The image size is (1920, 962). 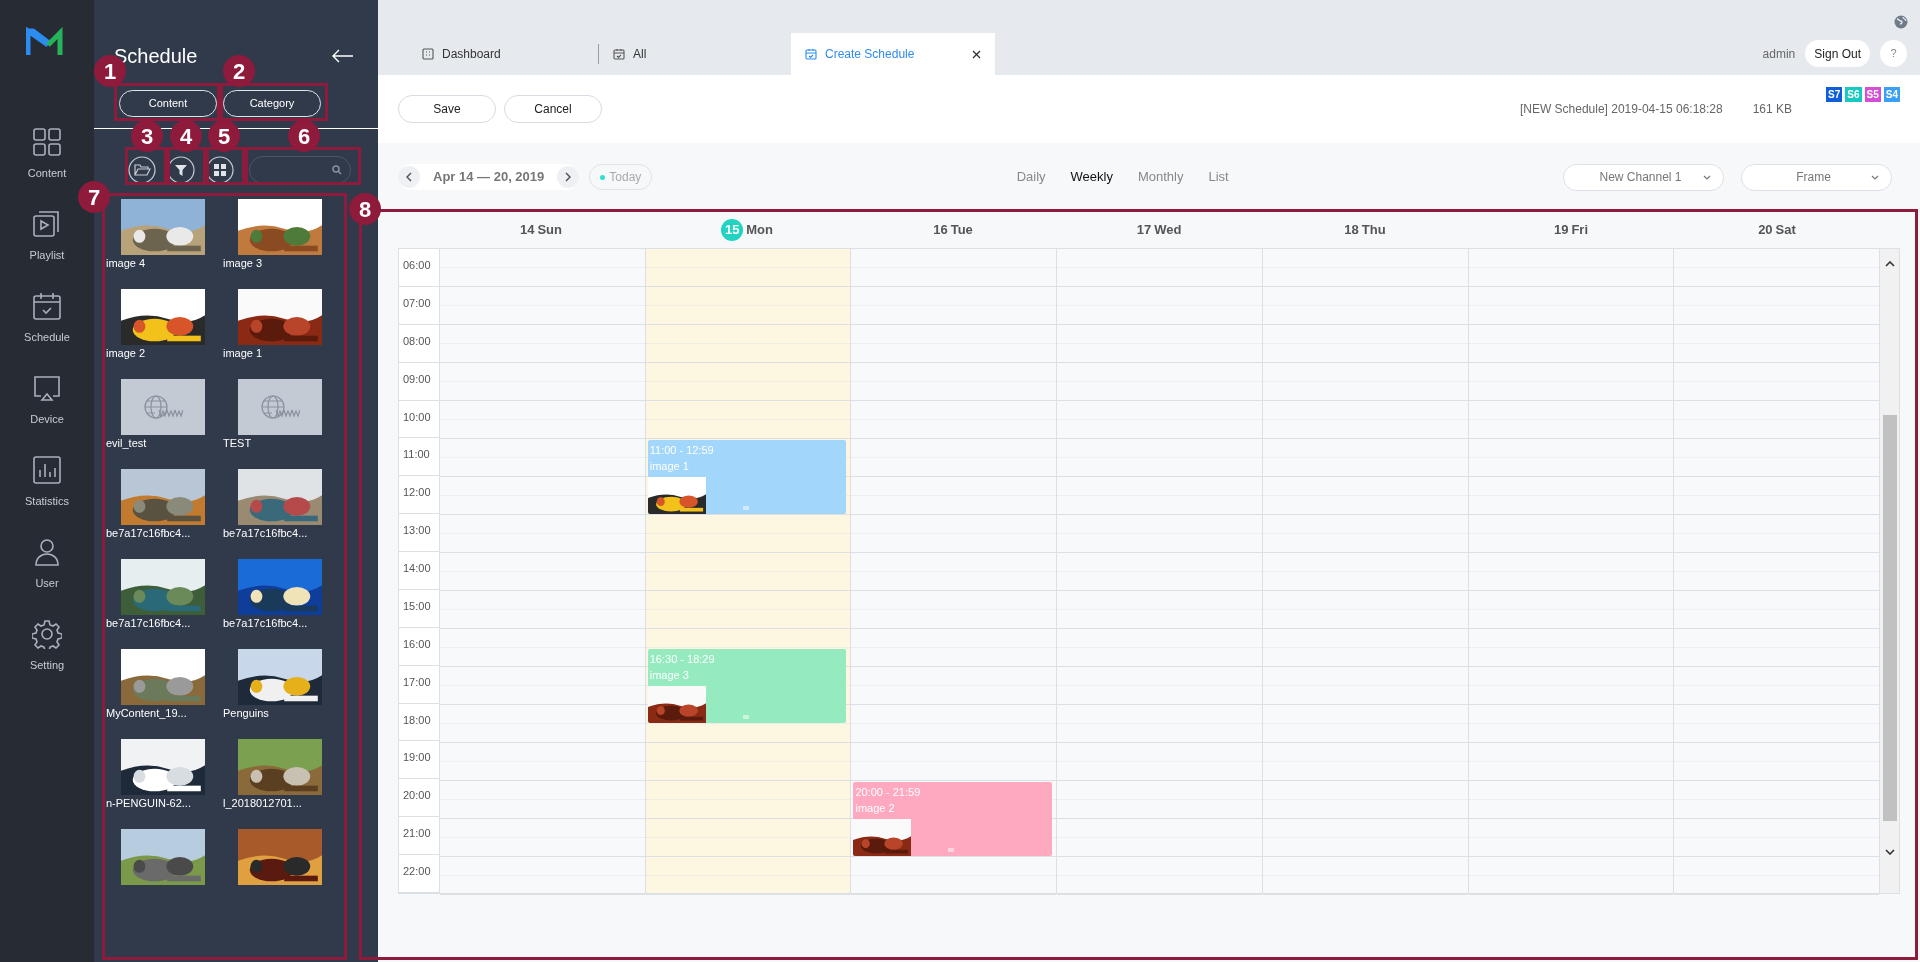 What do you see at coordinates (242, 263) in the screenshot?
I see `thumbnail-label: image 3` at bounding box center [242, 263].